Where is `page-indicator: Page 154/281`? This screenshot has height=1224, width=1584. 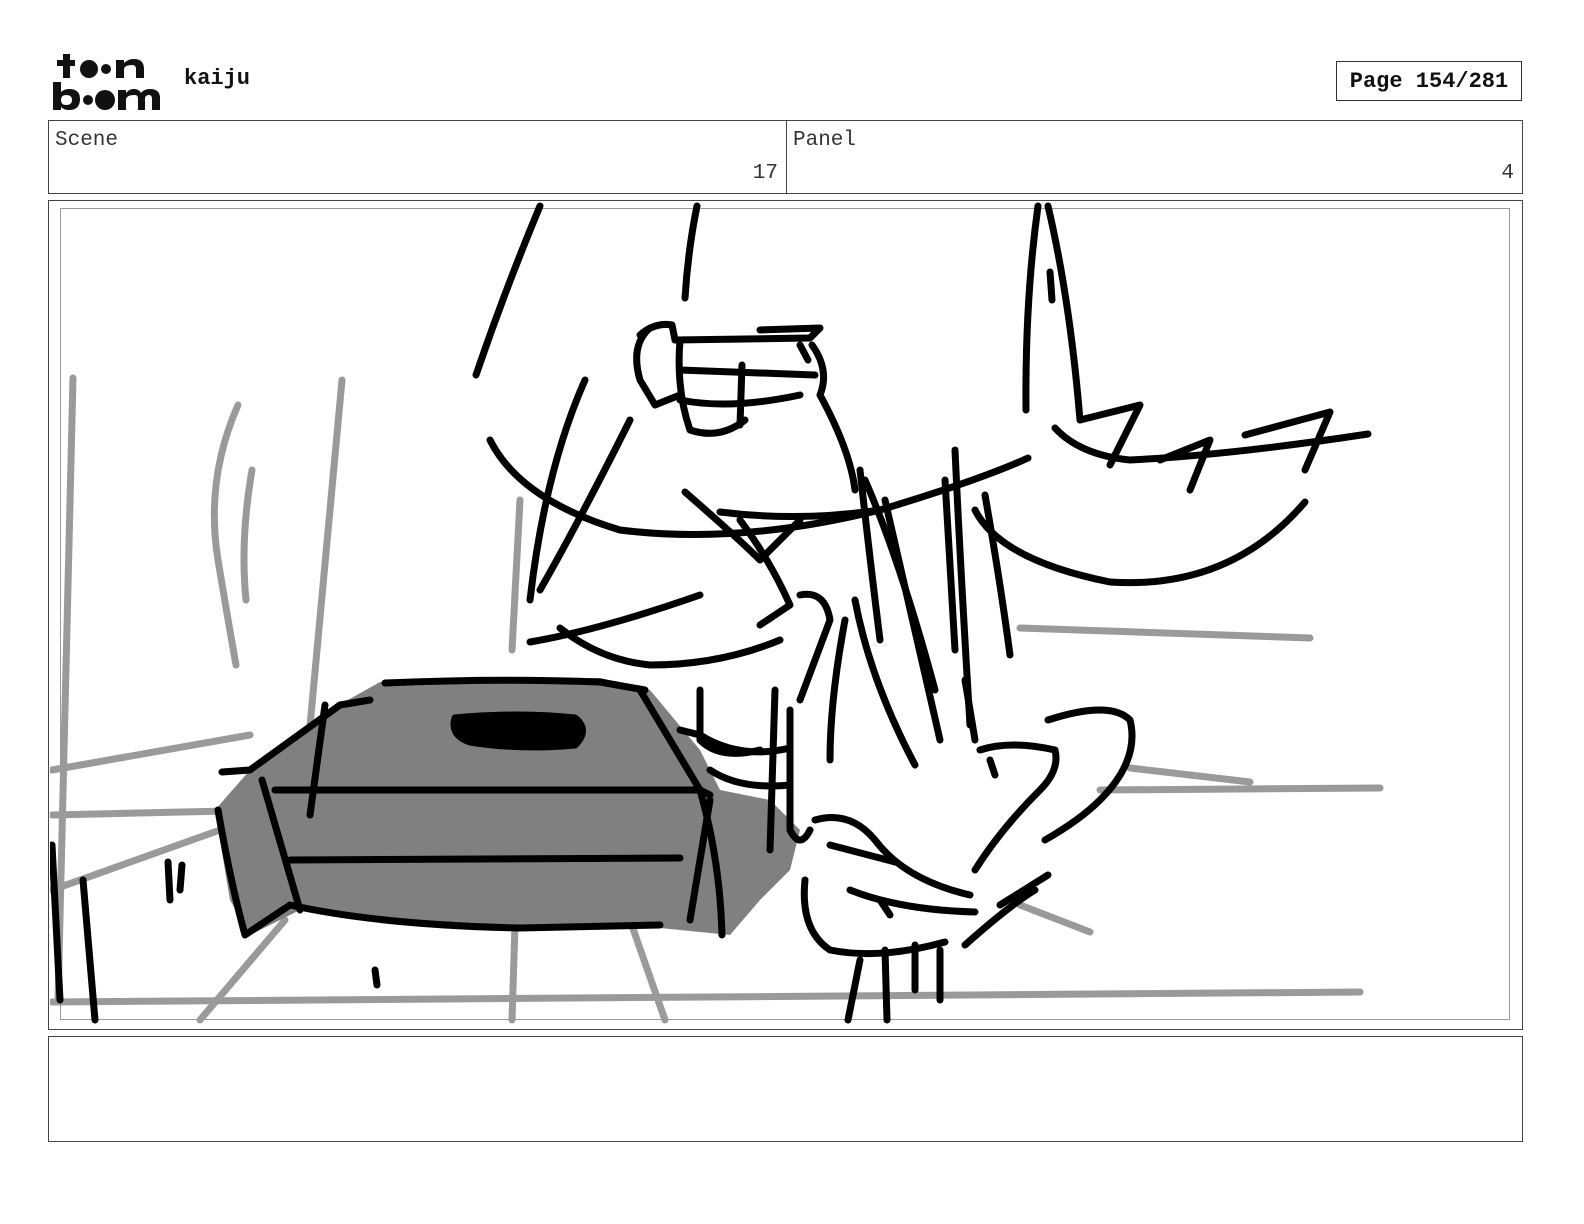 page-indicator: Page 154/281 is located at coordinates (1429, 81).